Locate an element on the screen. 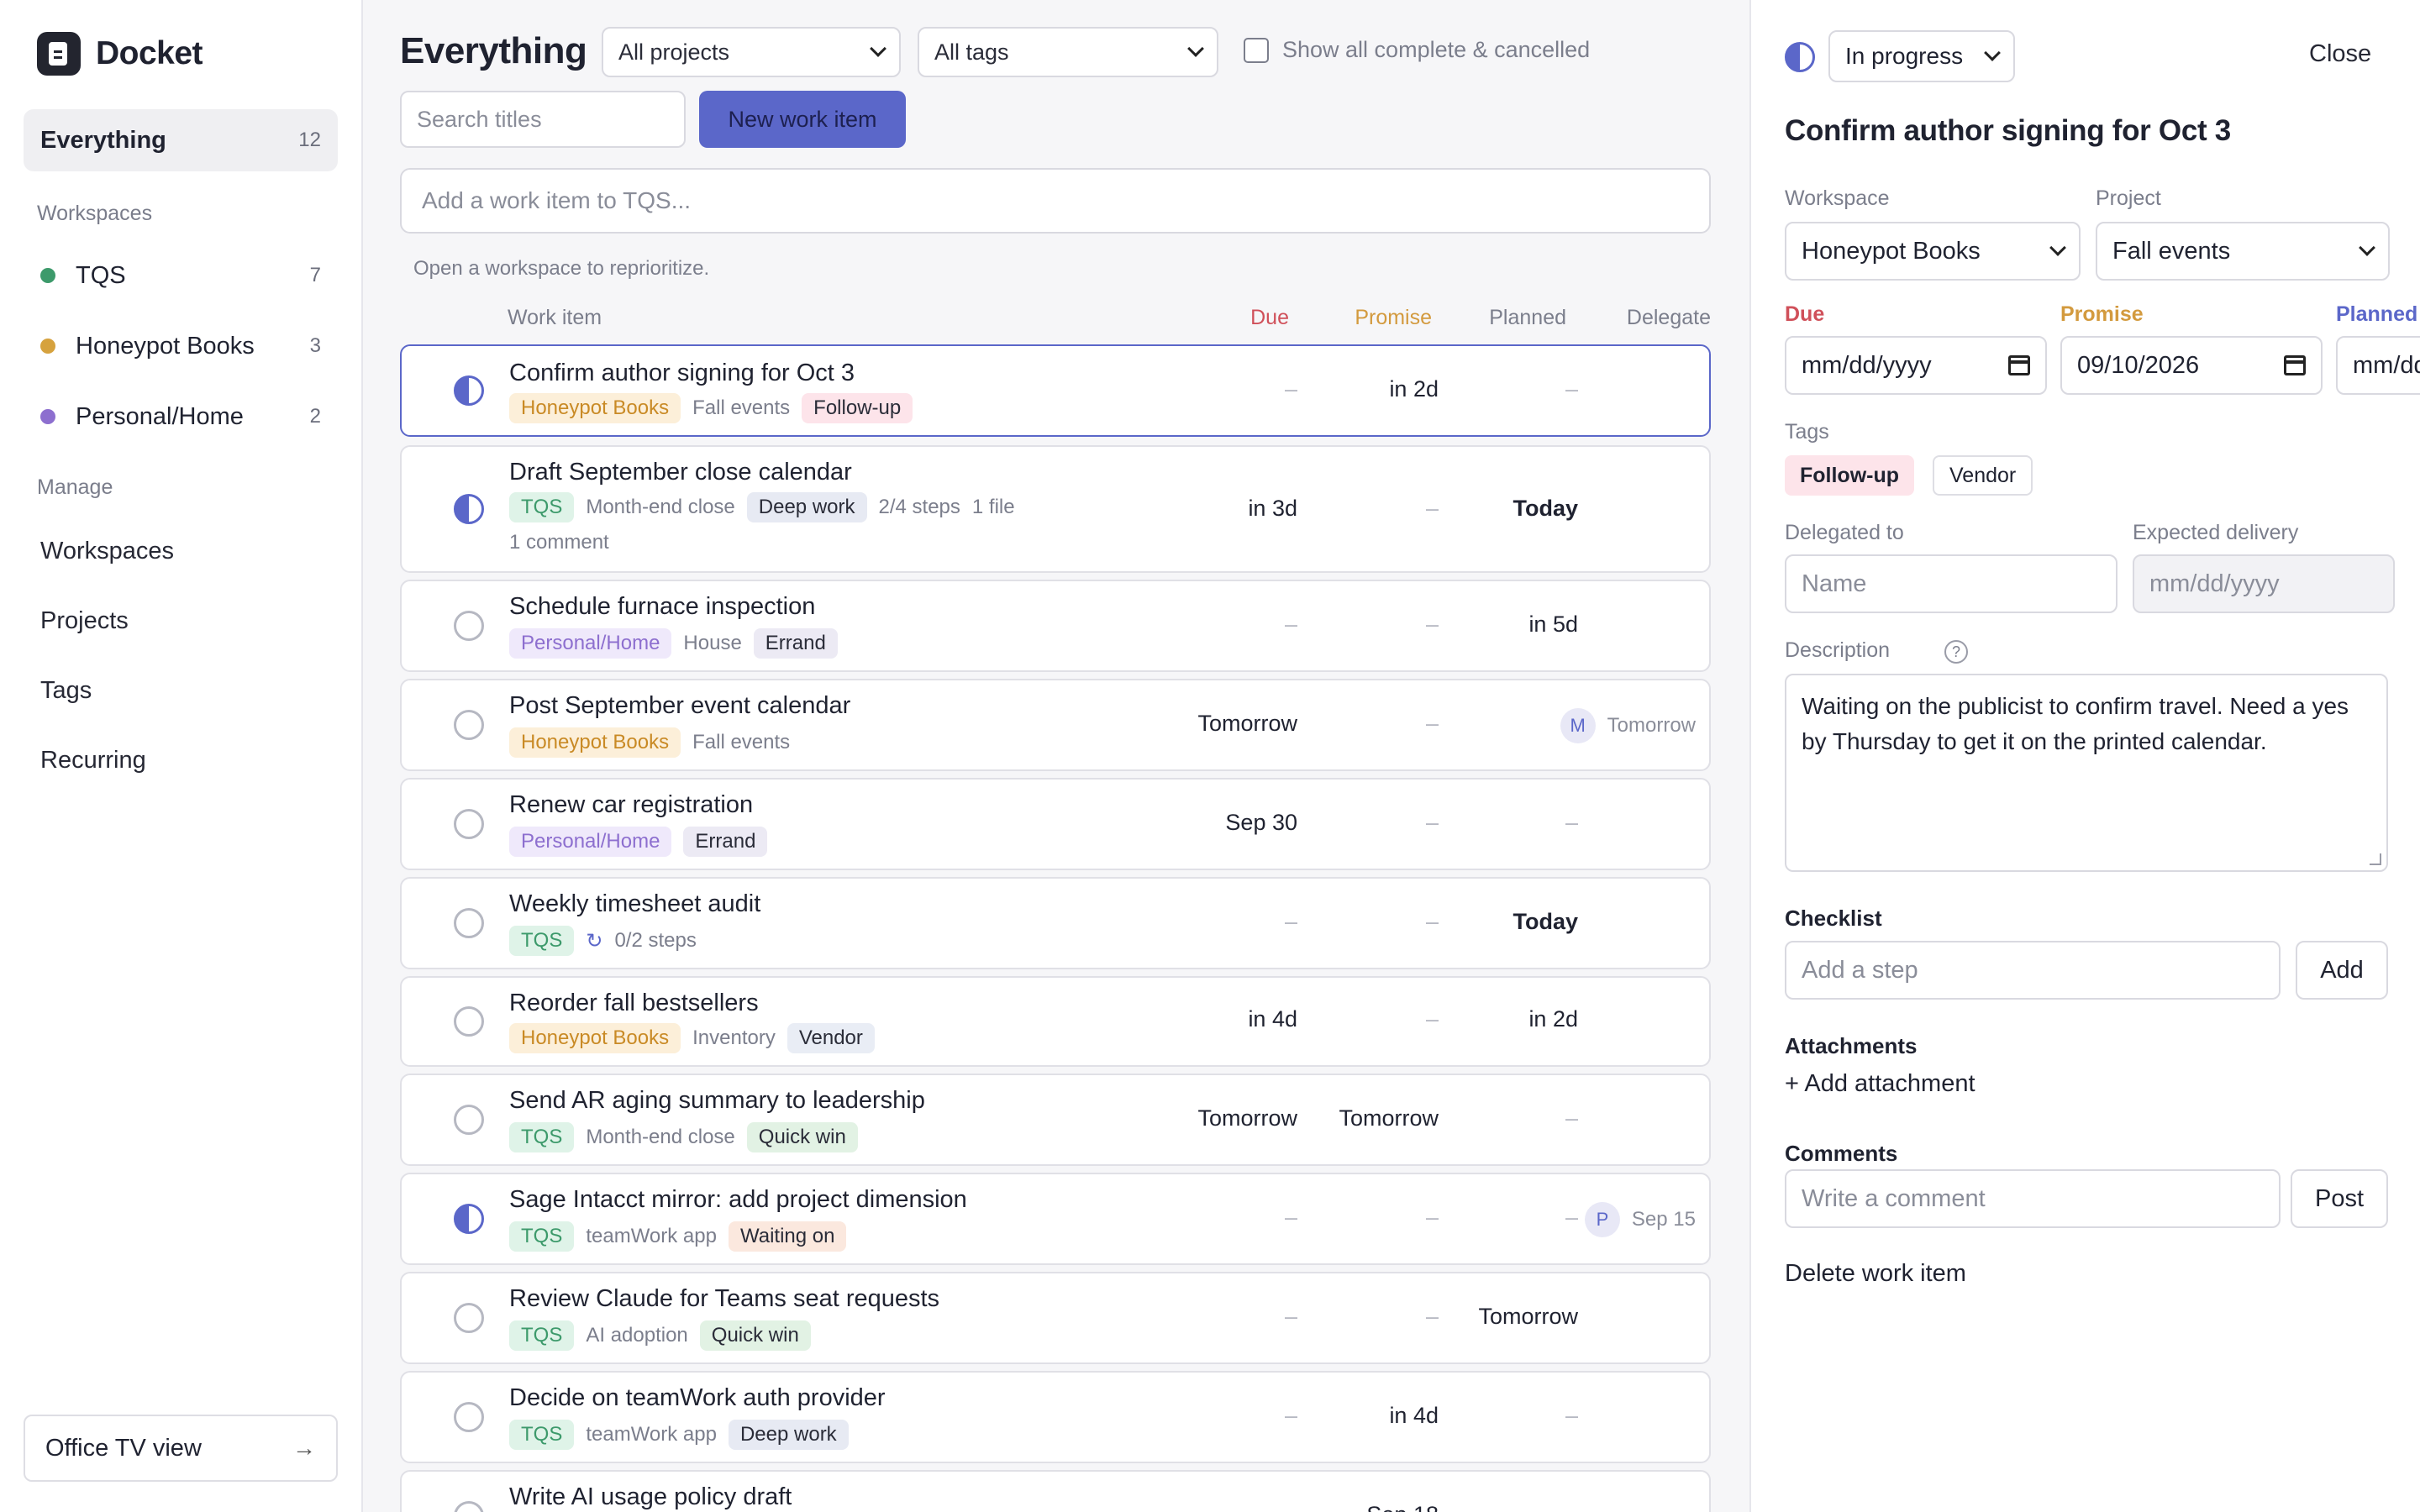 The height and width of the screenshot is (1512, 2420). sidebar-item-label: Honeypot Books is located at coordinates (165, 346).